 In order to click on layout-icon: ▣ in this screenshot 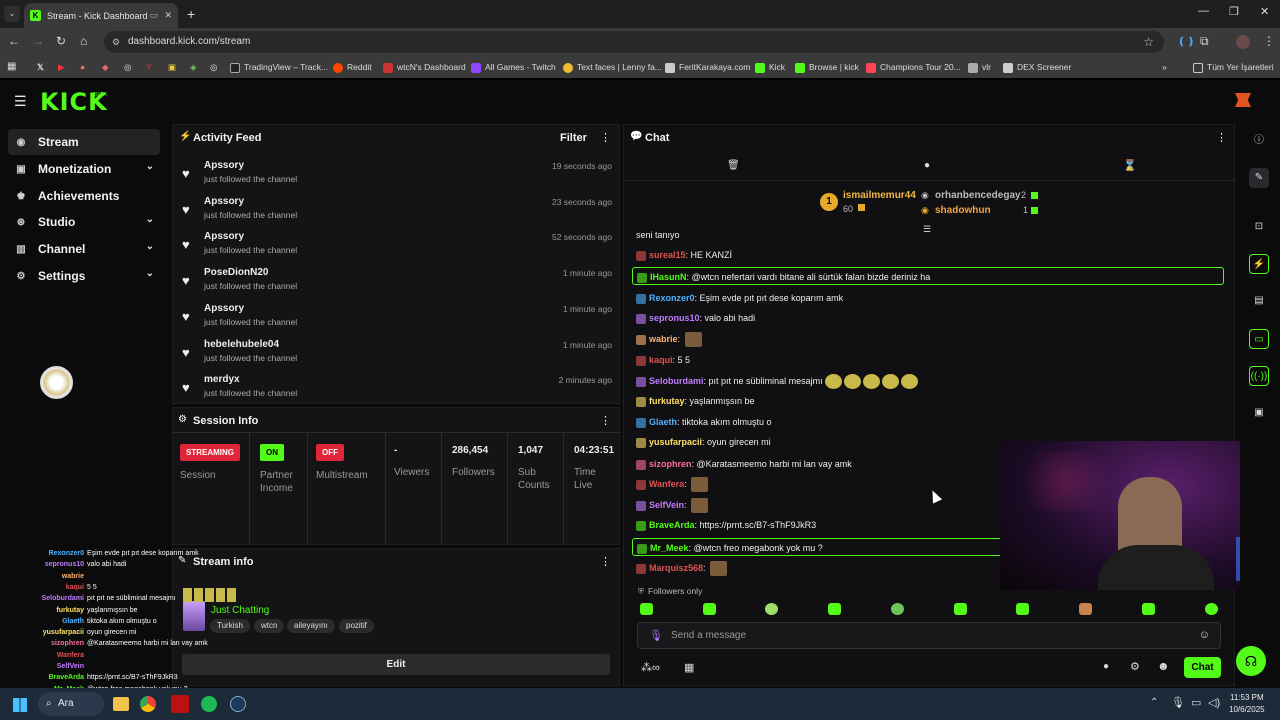, I will do `click(1259, 413)`.